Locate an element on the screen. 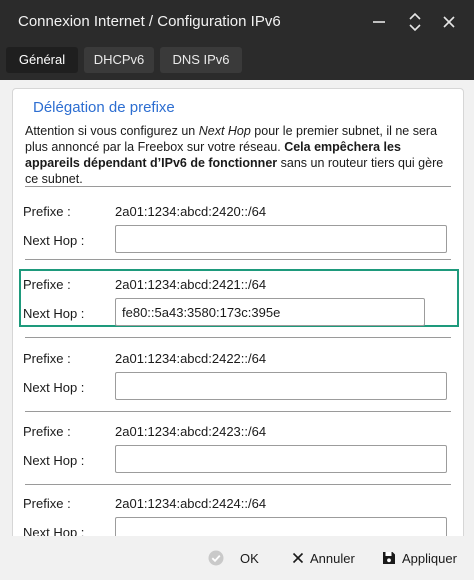 This screenshot has height=580, width=474. check-circle-icon is located at coordinates (216, 558).